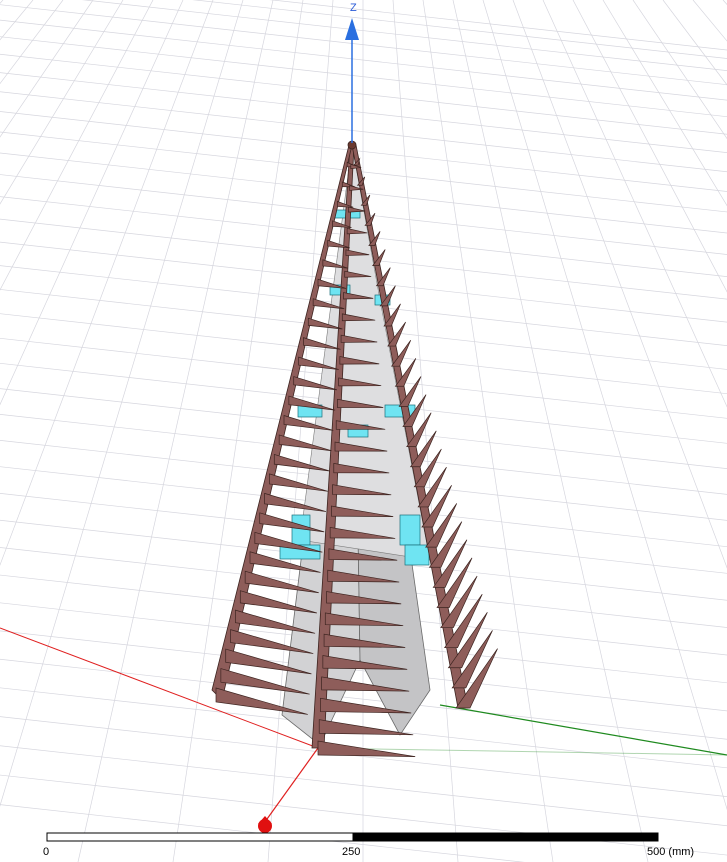 This screenshot has height=862, width=727. What do you see at coordinates (352, 80) in the screenshot?
I see `z-axis` at bounding box center [352, 80].